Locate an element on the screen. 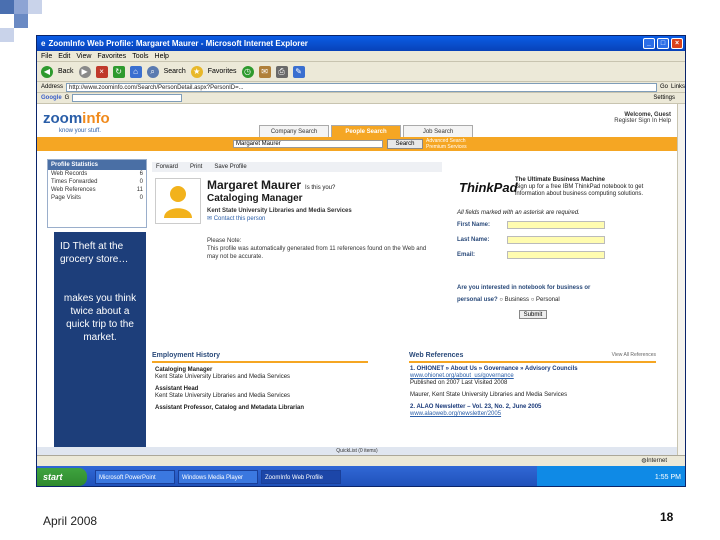 Image resolution: width=720 pixels, height=540 pixels. profile-actions: Forward Print Save Profile is located at coordinates (297, 167).